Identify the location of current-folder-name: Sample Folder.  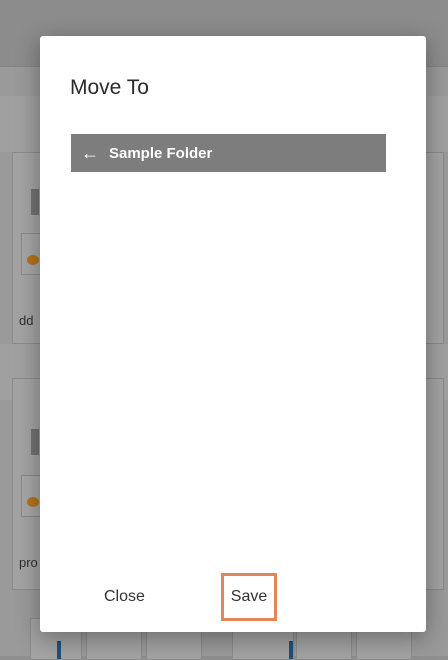
(161, 153).